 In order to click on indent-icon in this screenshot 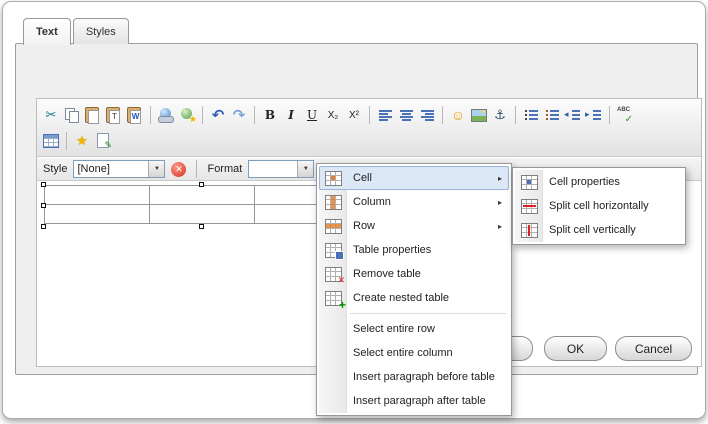, I will do `click(594, 115)`.